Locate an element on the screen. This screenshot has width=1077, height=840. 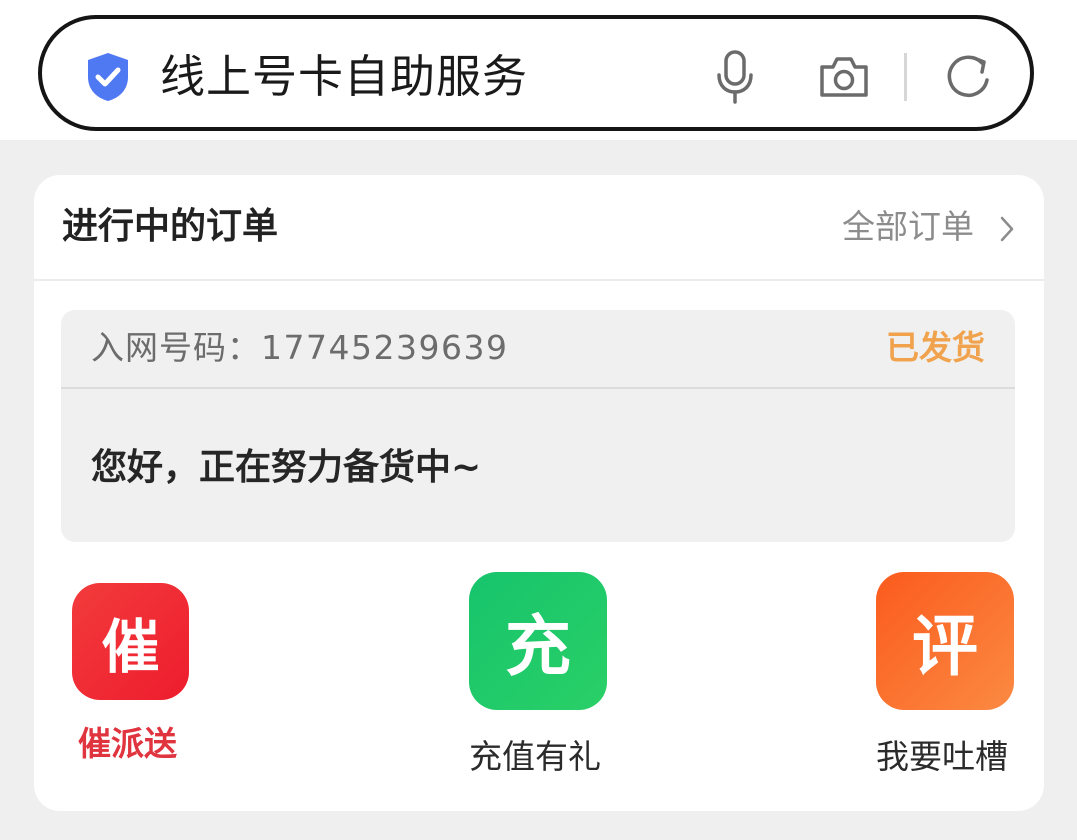
chevron-right-icon is located at coordinates (1007, 229).